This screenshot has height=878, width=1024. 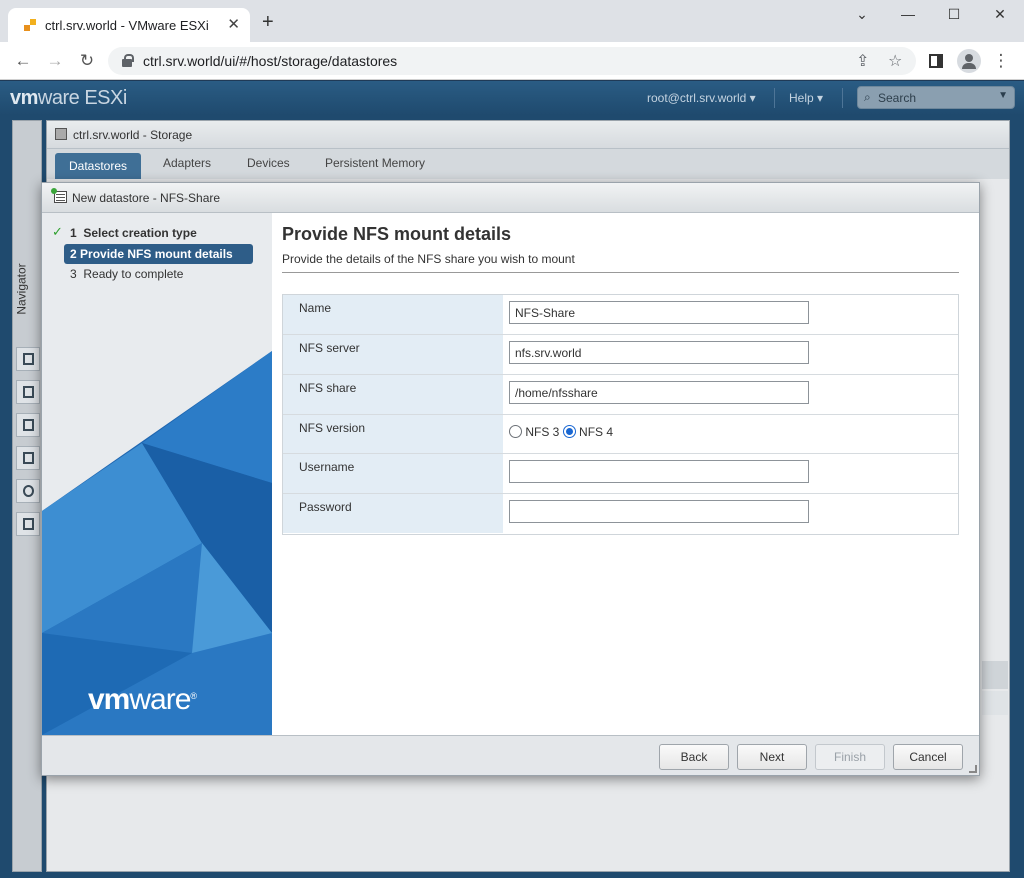 I want to click on page-title: Provide NFS mount details, so click(x=397, y=234).